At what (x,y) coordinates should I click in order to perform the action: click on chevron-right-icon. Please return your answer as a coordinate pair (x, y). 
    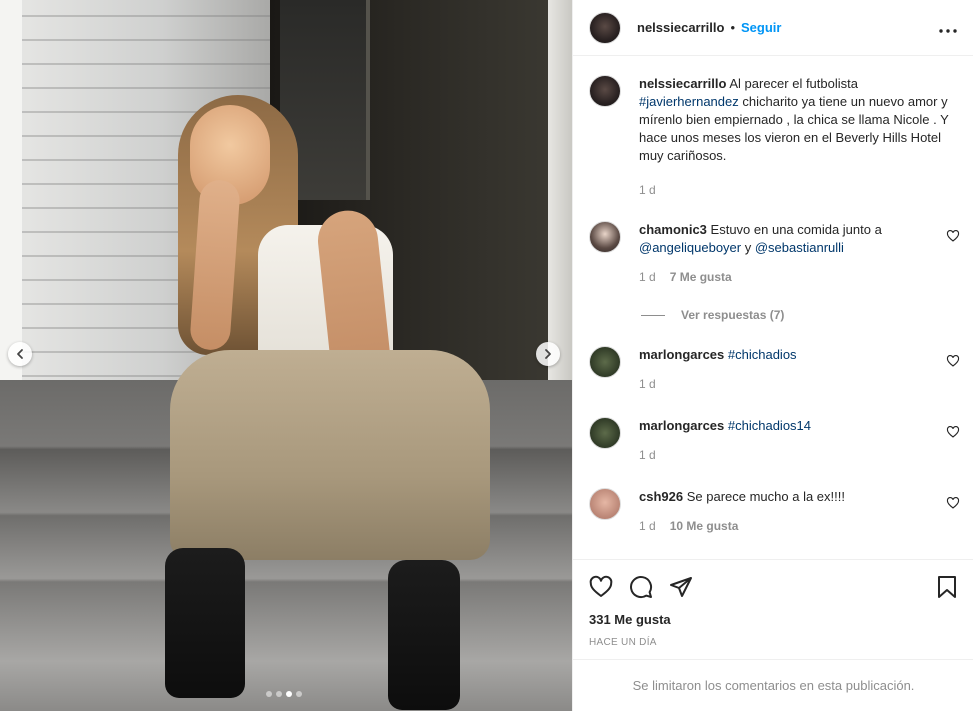
    Looking at the image, I should click on (548, 354).